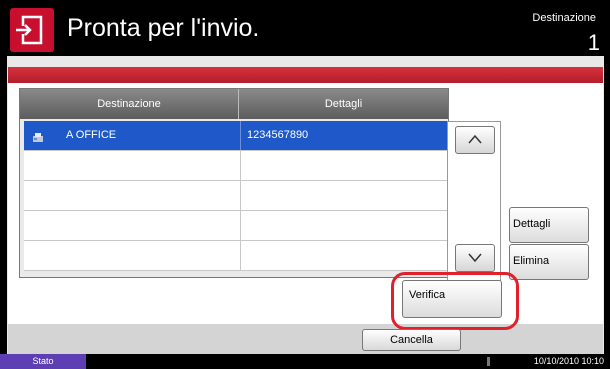  I want to click on status-indicator, so click(488, 361).